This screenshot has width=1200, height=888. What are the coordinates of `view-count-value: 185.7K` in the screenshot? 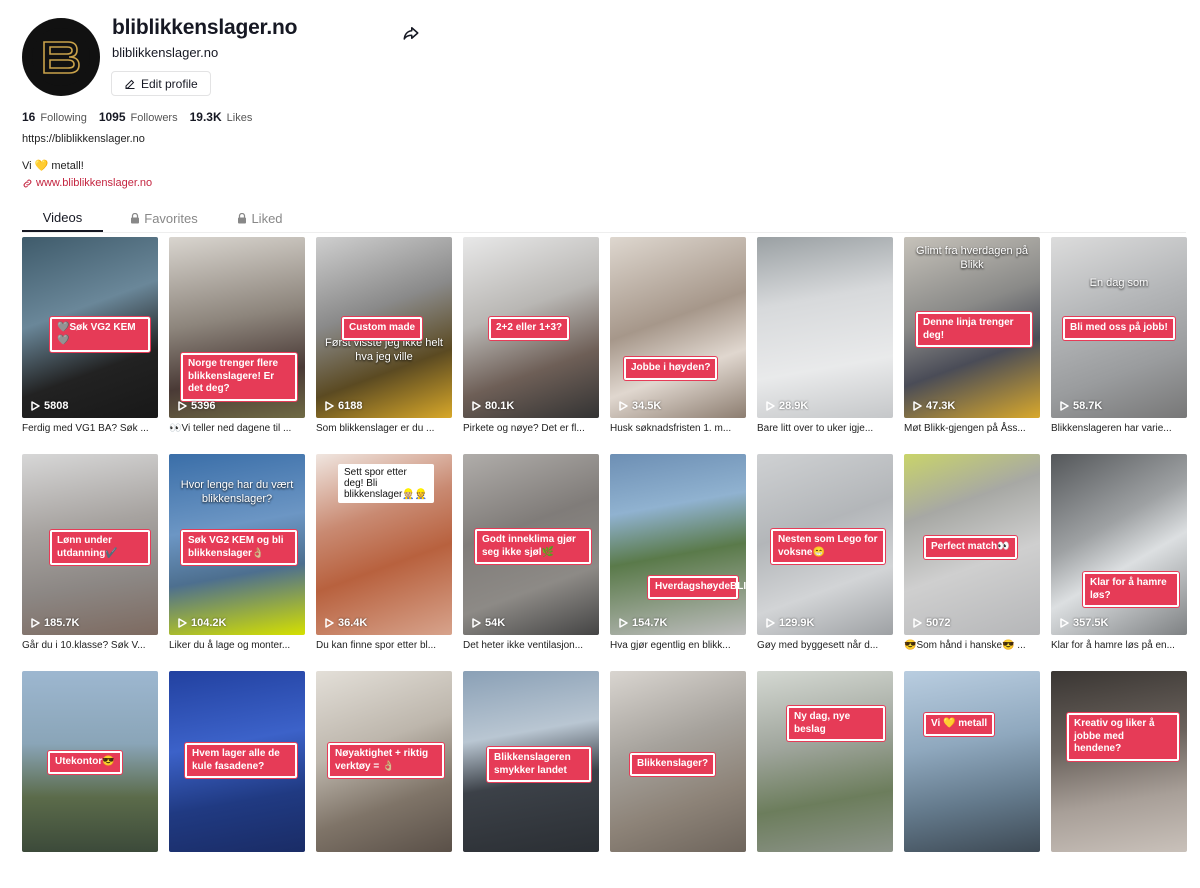 It's located at (62, 623).